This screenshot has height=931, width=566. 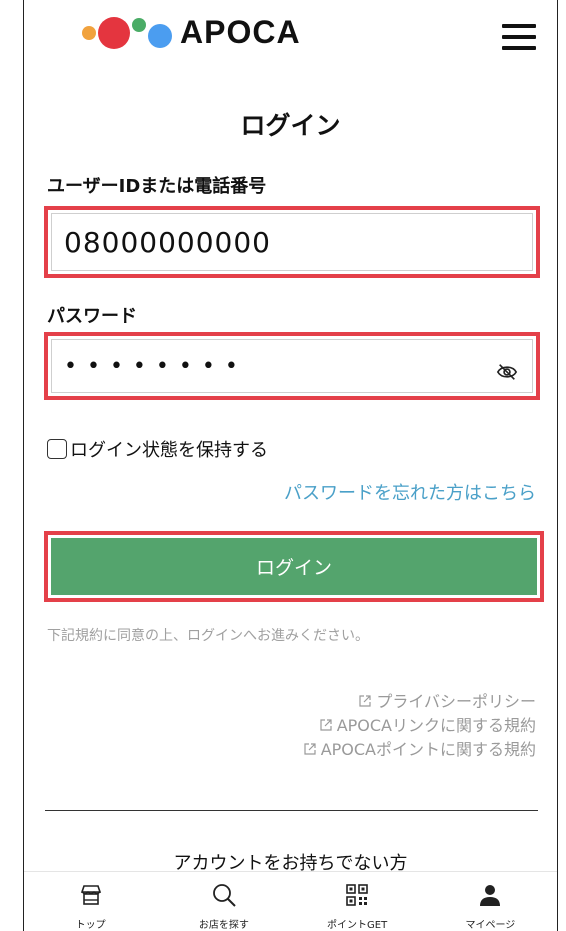 What do you see at coordinates (114, 32) in the screenshot?
I see `logo-dot-red` at bounding box center [114, 32].